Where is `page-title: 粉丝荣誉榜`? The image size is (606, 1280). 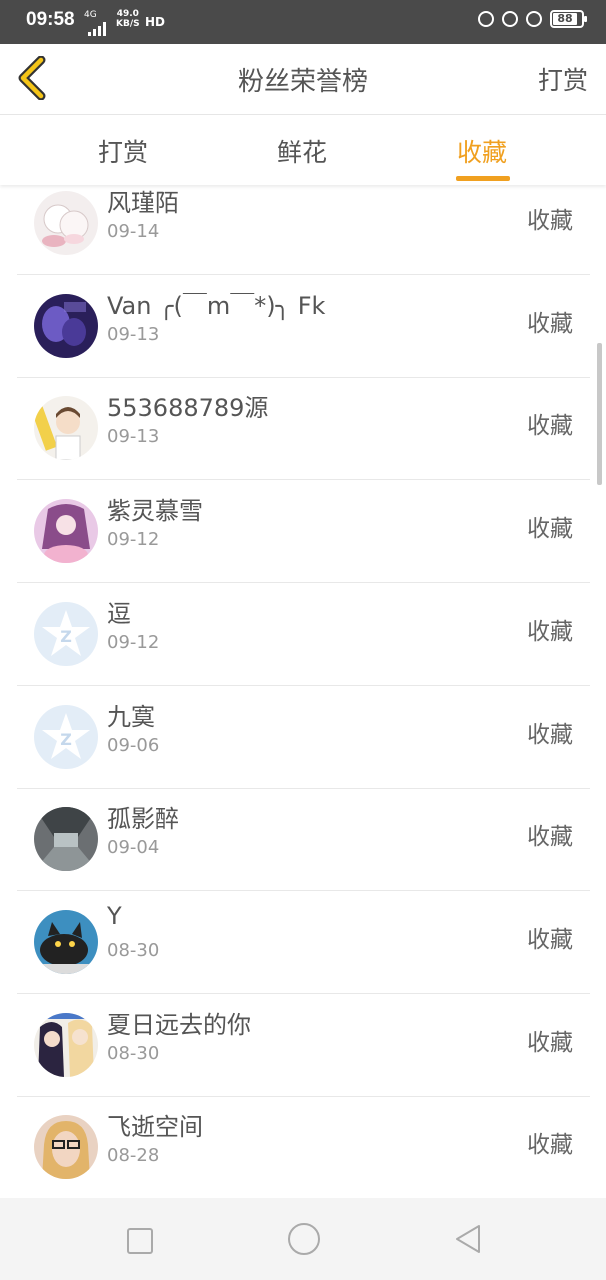 page-title: 粉丝荣誉榜 is located at coordinates (302, 82).